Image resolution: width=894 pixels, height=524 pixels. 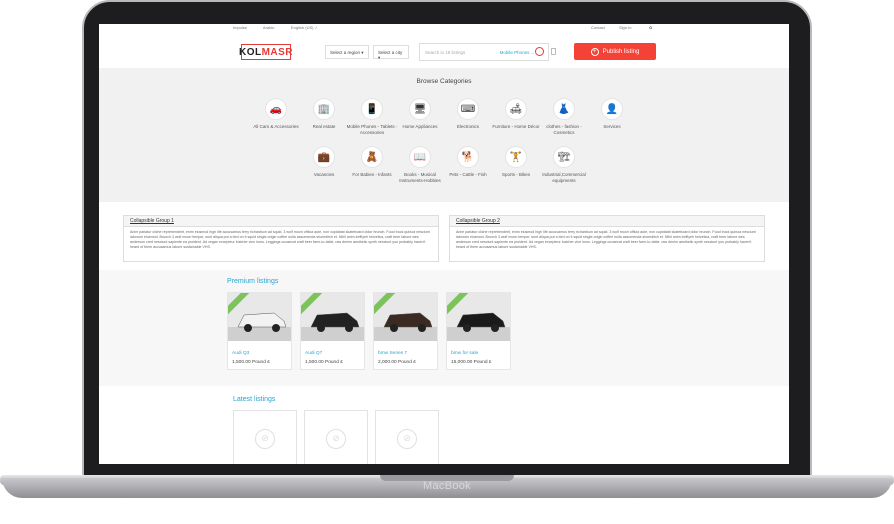 What do you see at coordinates (471, 362) in the screenshot?
I see `listing-price: 15,000.00 Pound £` at bounding box center [471, 362].